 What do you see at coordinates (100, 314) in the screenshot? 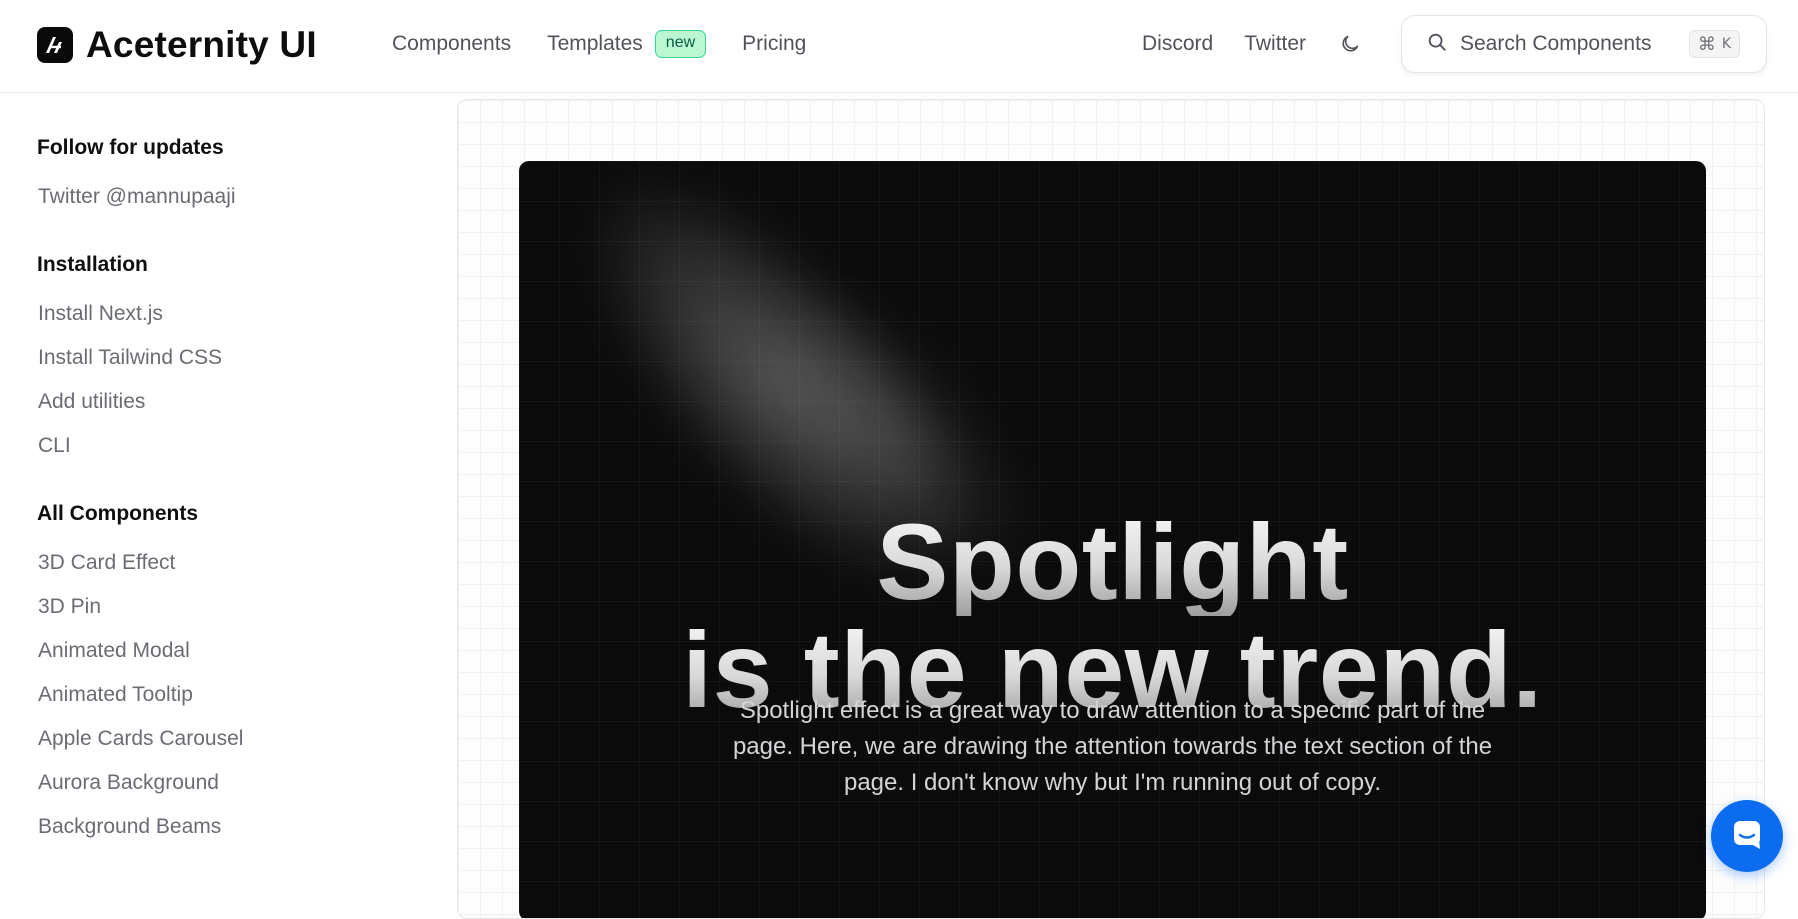
I see `sidebar-item-install-nextjs: Install Next.js` at bounding box center [100, 314].